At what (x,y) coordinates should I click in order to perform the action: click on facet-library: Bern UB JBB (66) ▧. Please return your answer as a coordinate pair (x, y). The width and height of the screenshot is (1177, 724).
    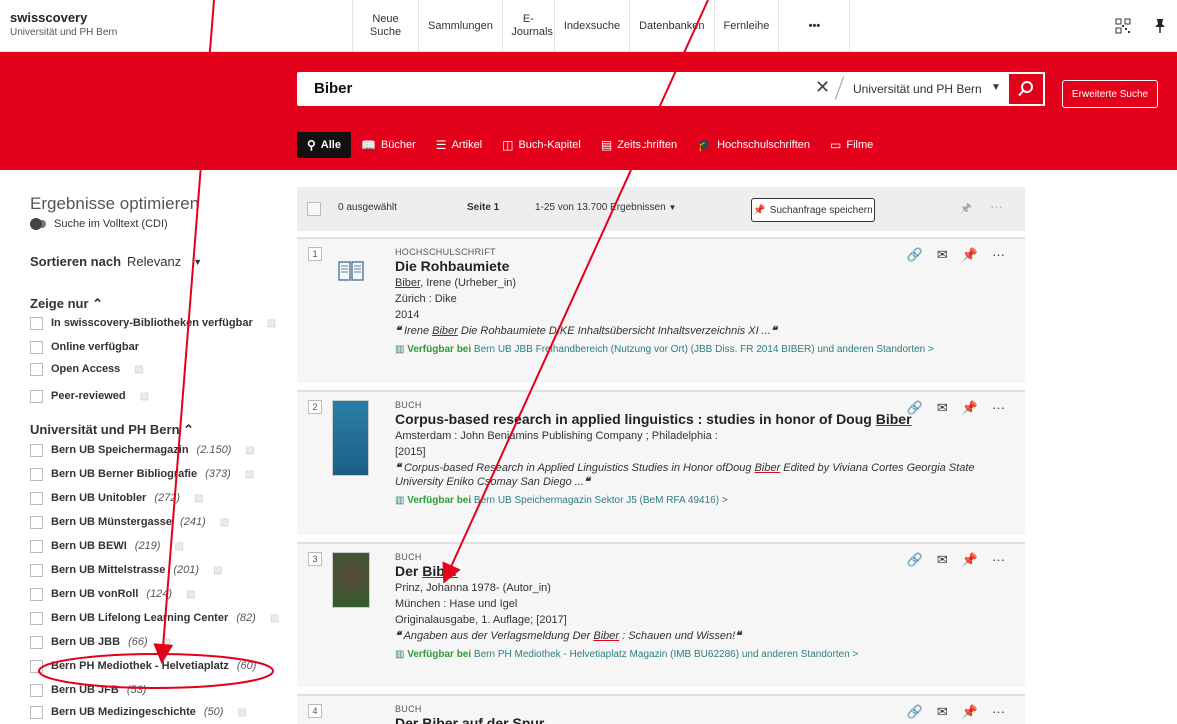
    Looking at the image, I should click on (100, 642).